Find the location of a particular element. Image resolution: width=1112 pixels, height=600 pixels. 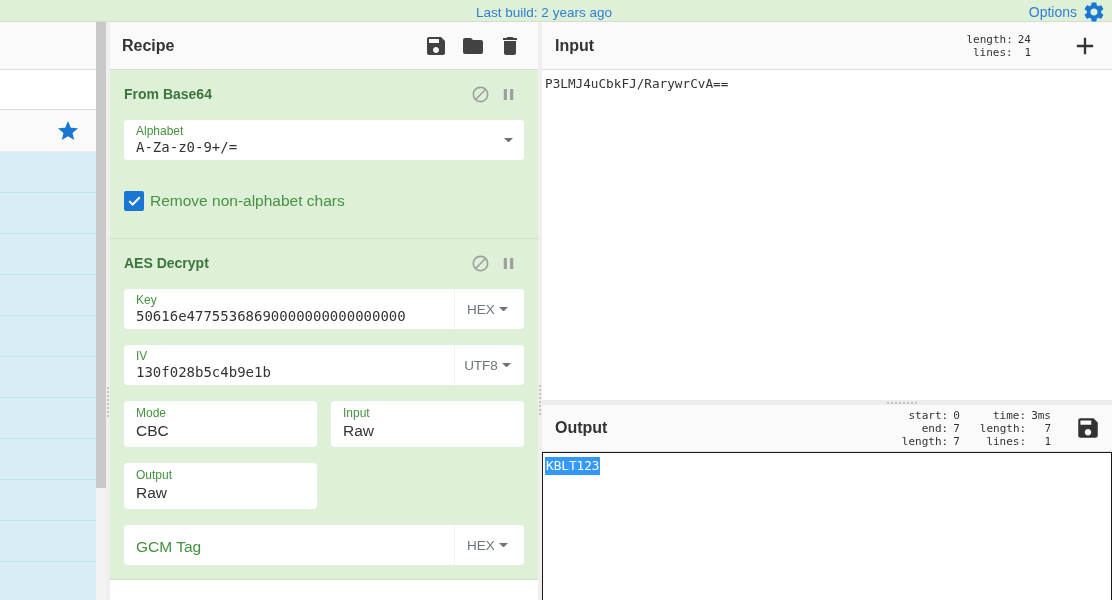

field-label: Alphabet is located at coordinates (160, 131).